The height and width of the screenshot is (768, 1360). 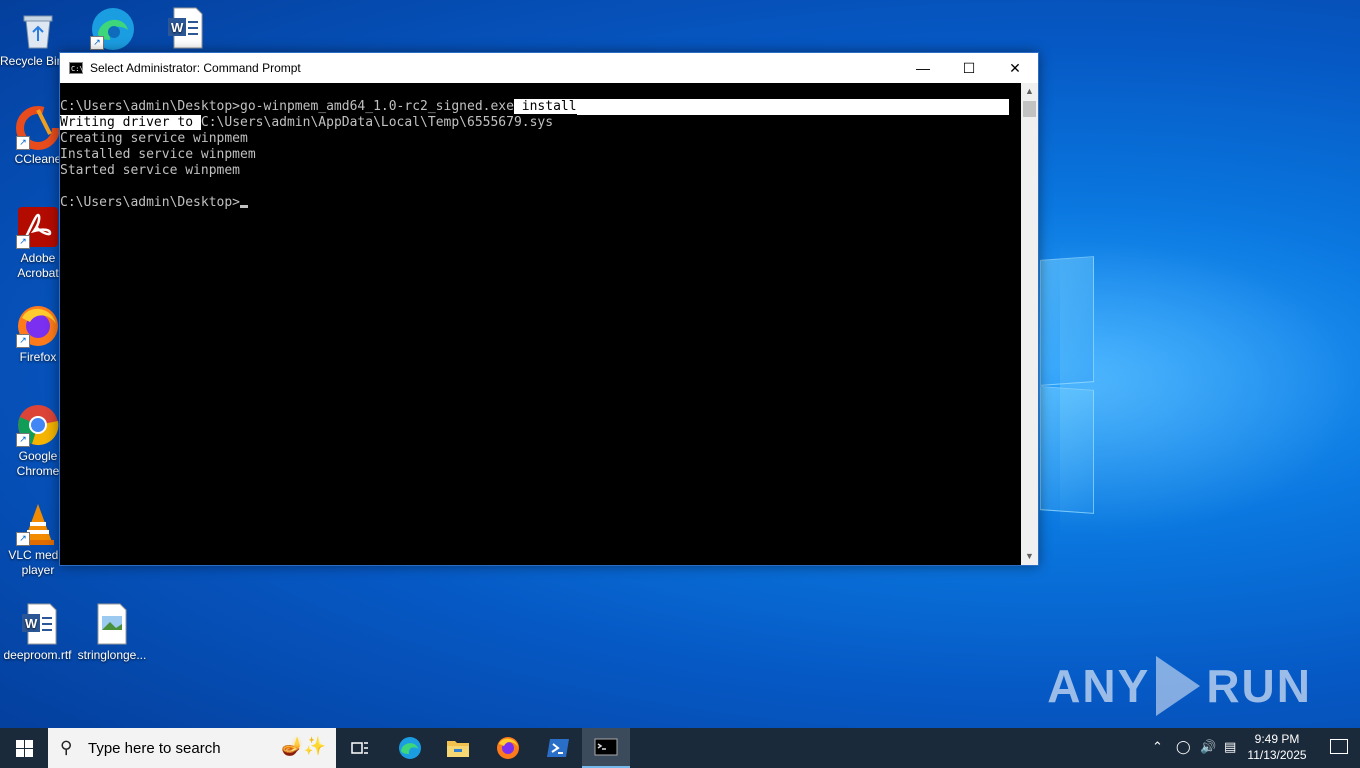 What do you see at coordinates (244, 206) in the screenshot?
I see `text-cursor` at bounding box center [244, 206].